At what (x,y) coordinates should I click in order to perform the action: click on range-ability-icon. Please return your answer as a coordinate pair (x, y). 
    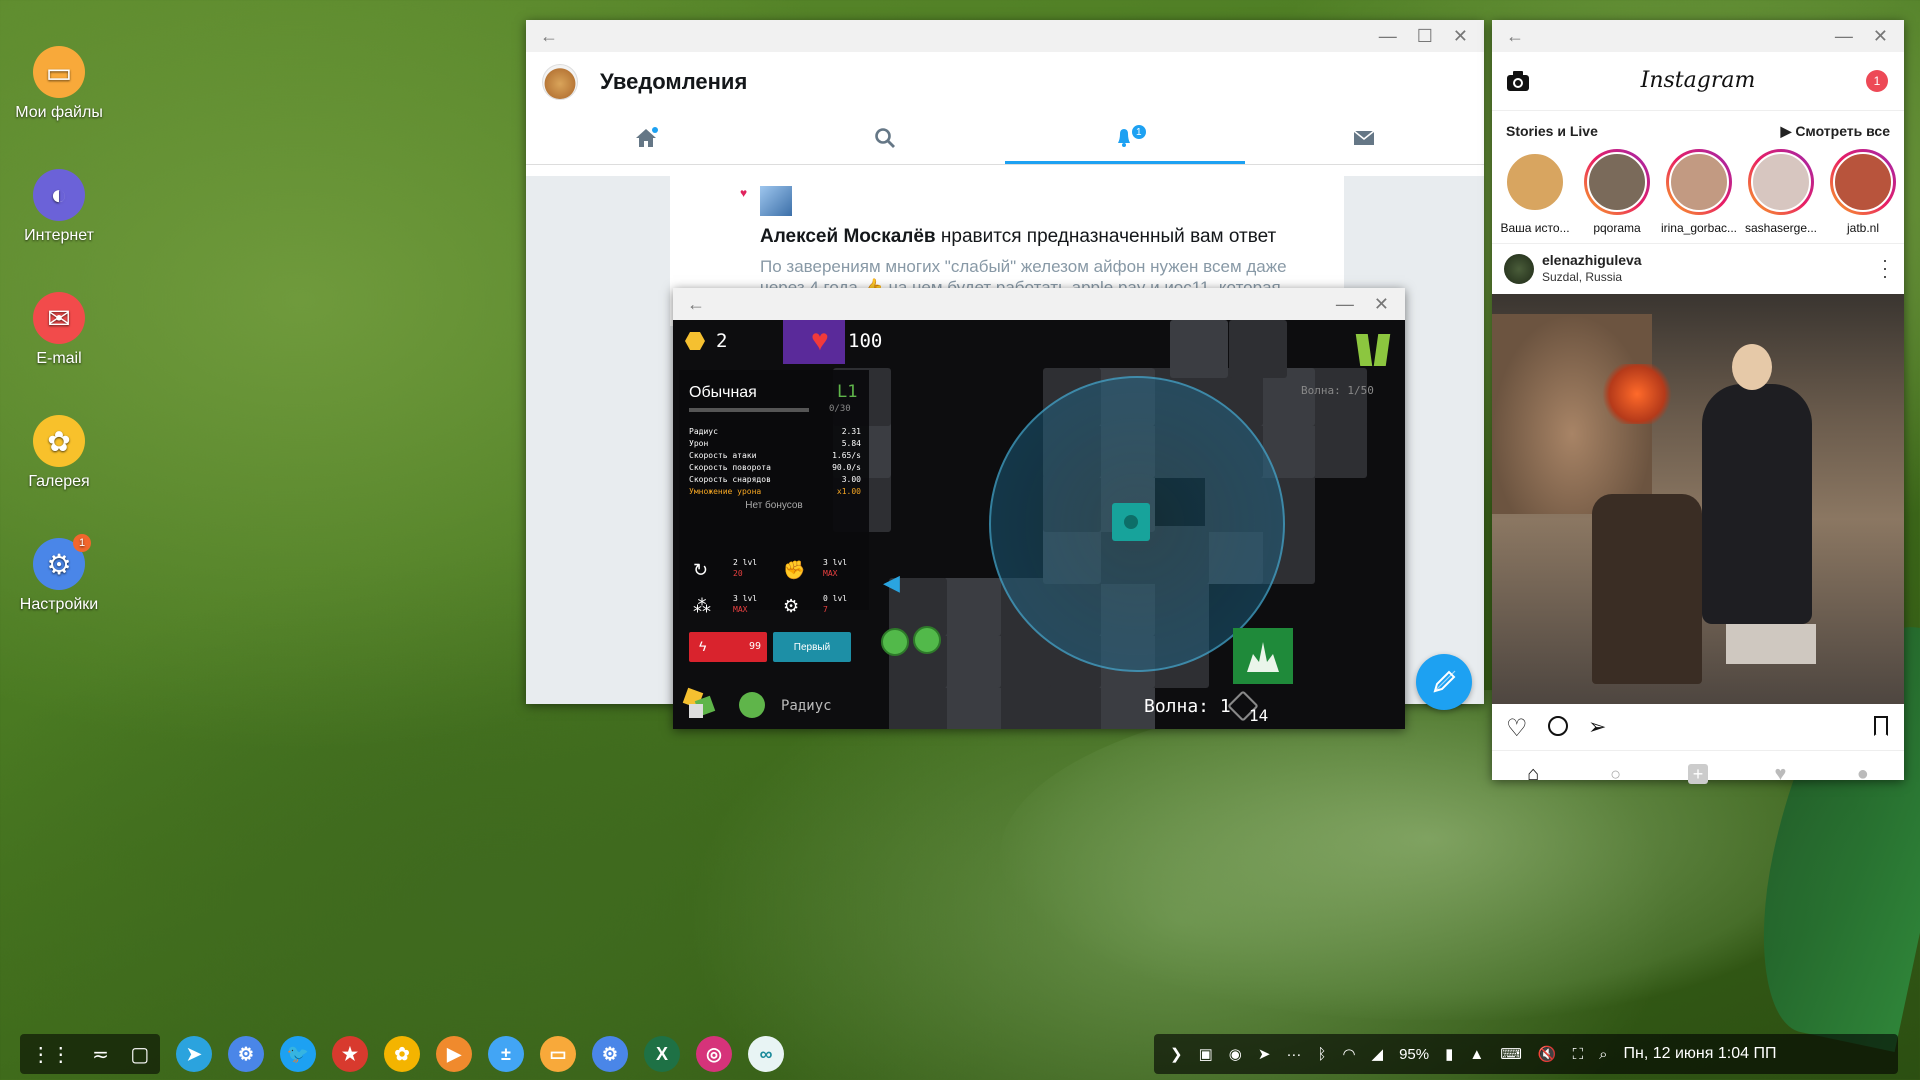
    Looking at the image, I should click on (752, 705).